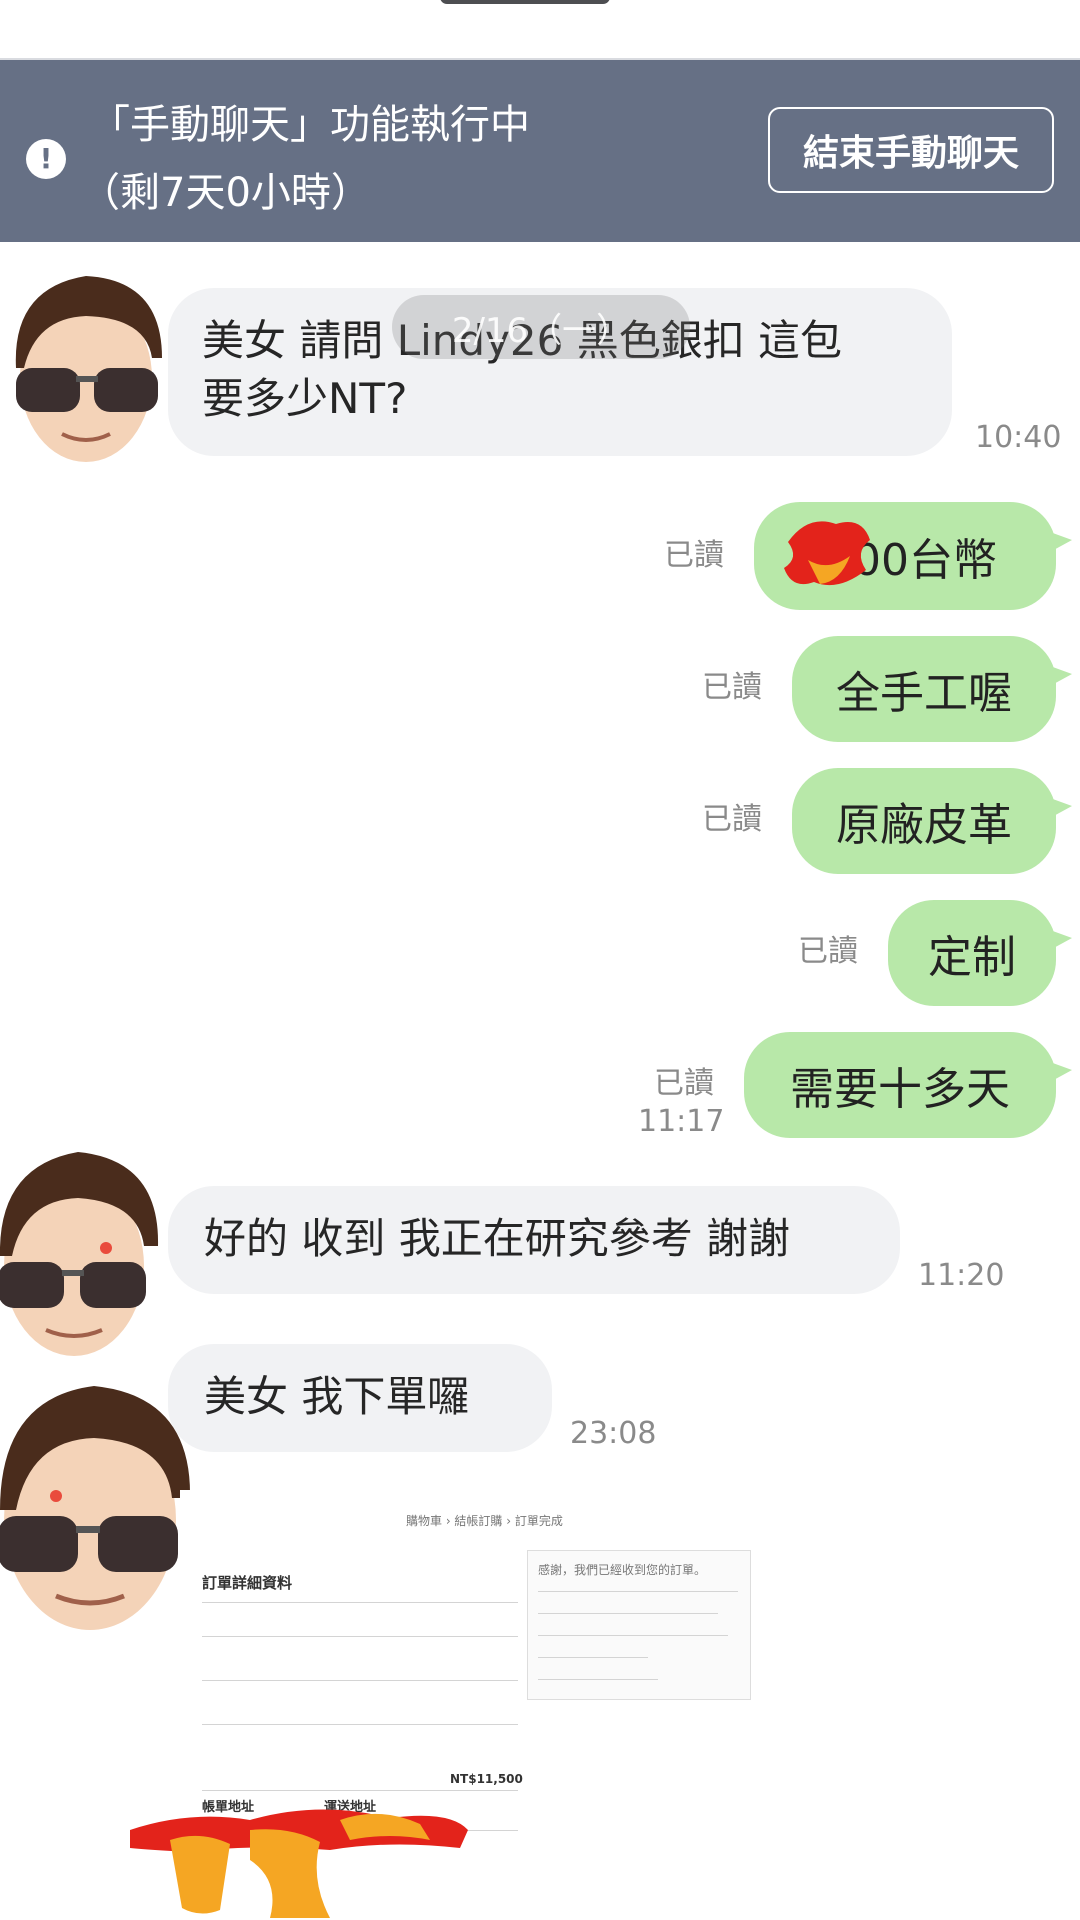  What do you see at coordinates (337, 1396) in the screenshot?
I see `message-text: 美女 我下單囉` at bounding box center [337, 1396].